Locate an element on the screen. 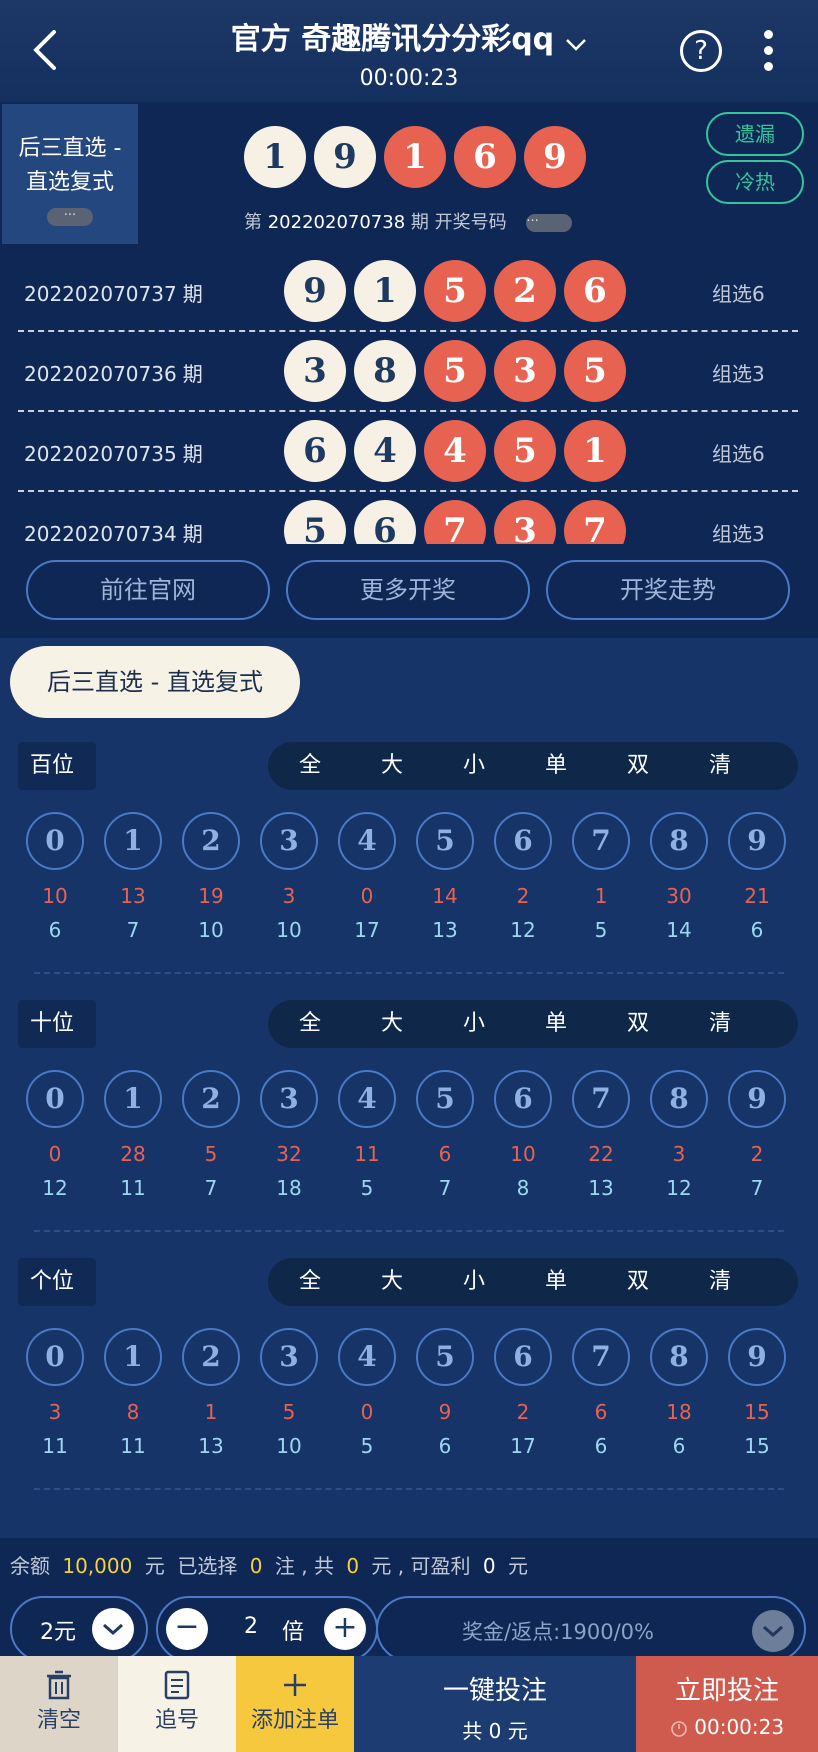  missing-count: 6 is located at coordinates (601, 1412).